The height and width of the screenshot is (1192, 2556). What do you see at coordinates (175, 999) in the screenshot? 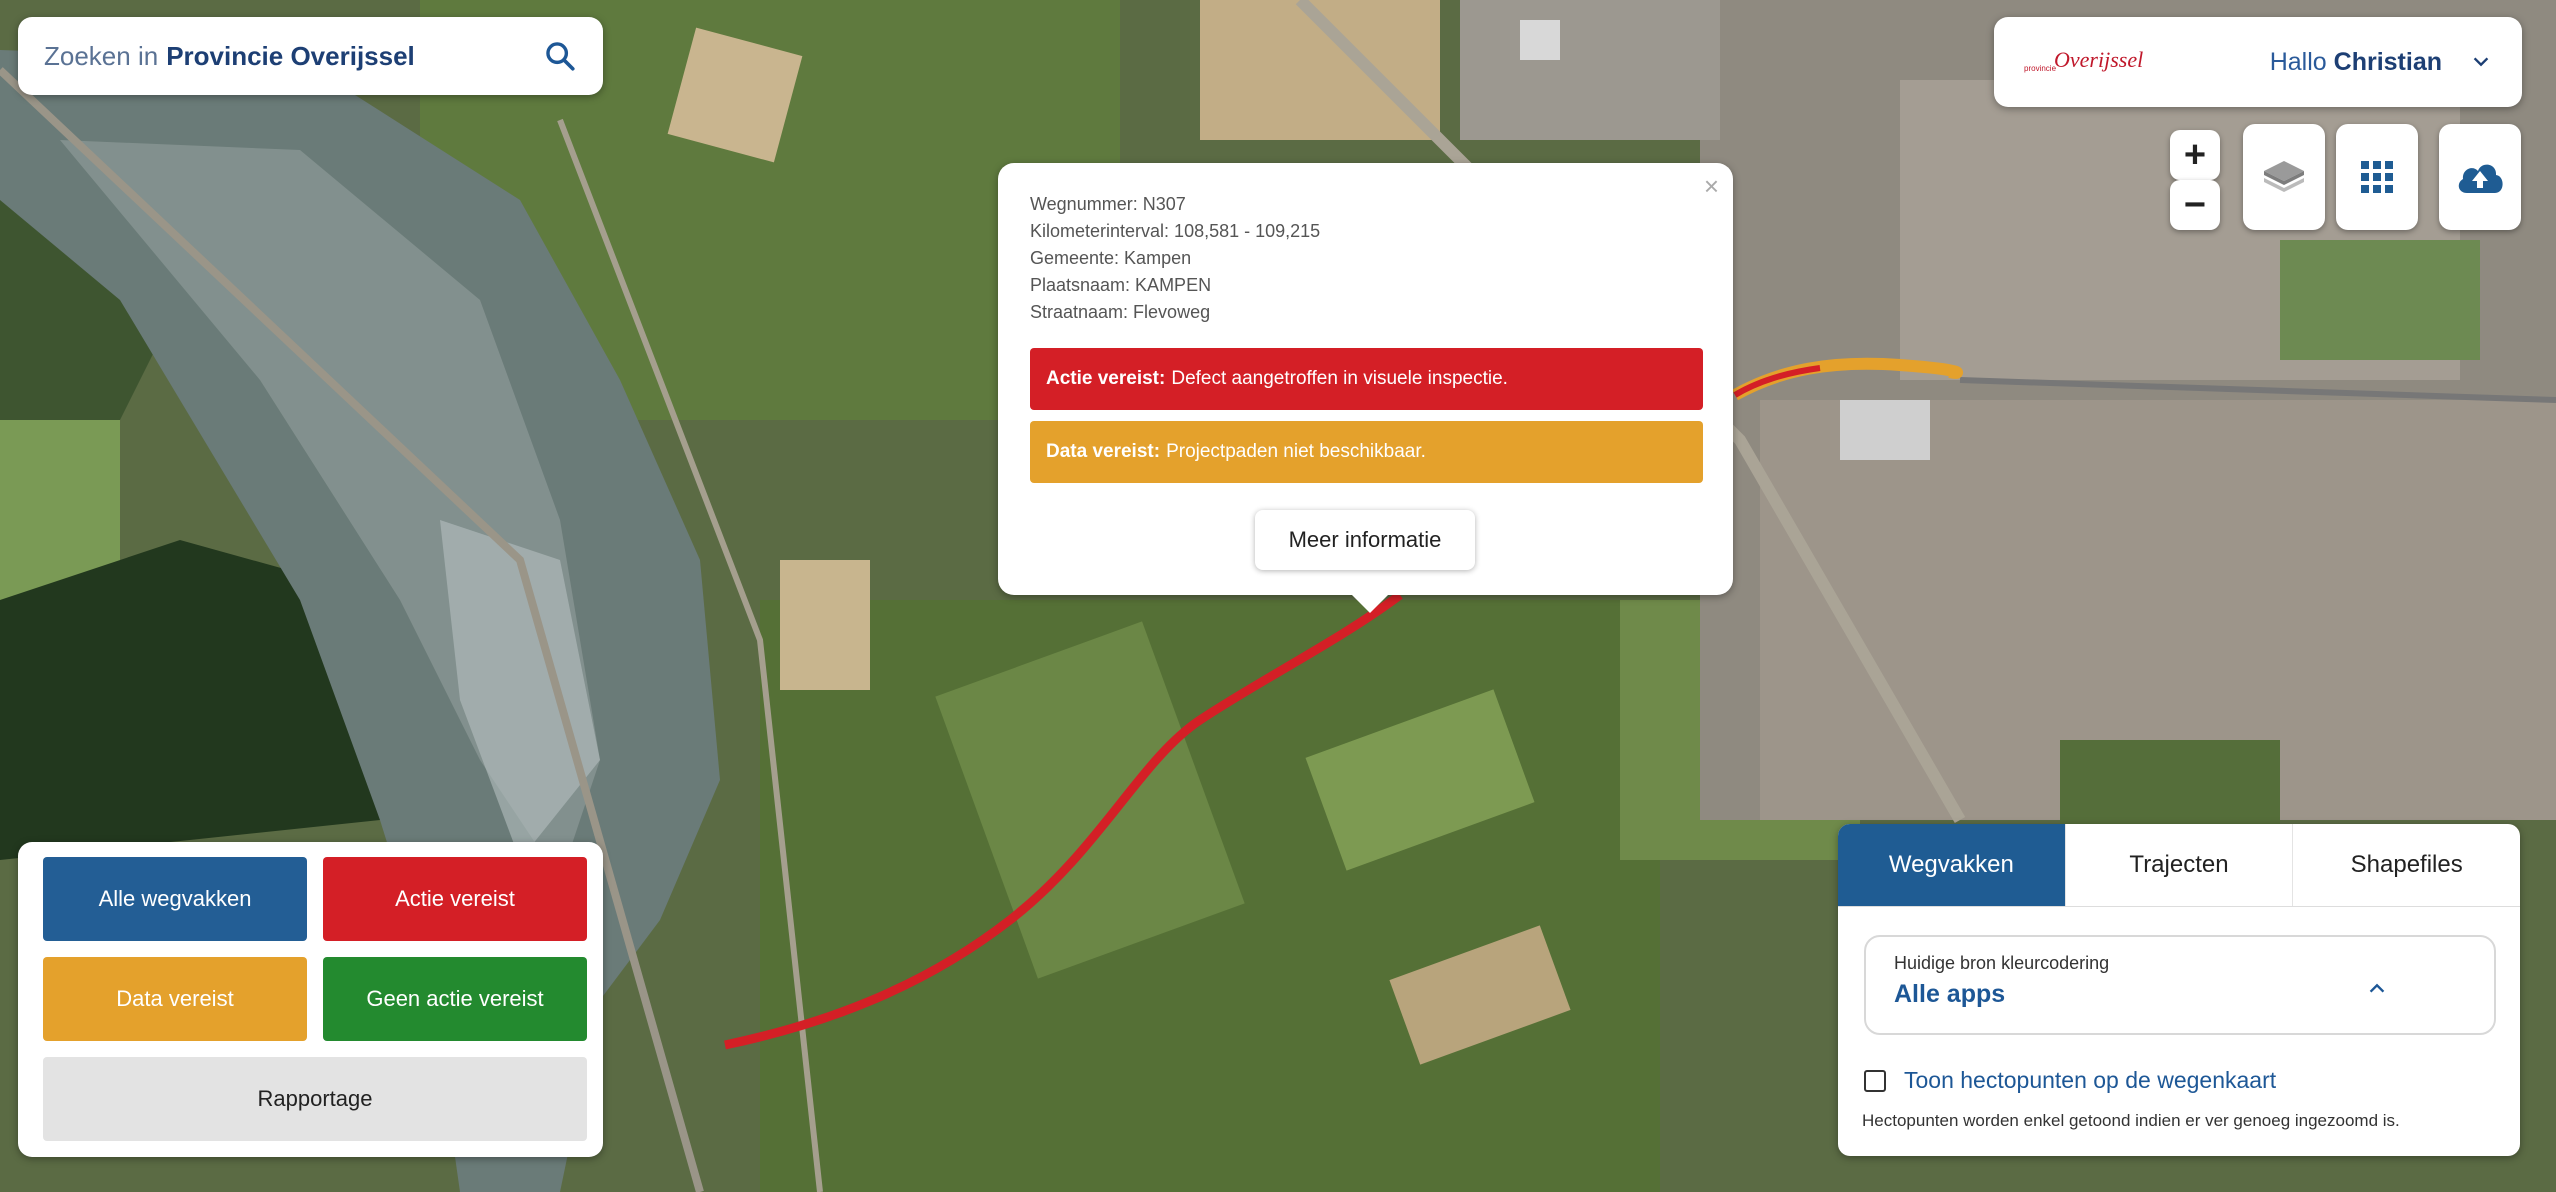
I see `filter-data-button: Data vereist` at bounding box center [175, 999].